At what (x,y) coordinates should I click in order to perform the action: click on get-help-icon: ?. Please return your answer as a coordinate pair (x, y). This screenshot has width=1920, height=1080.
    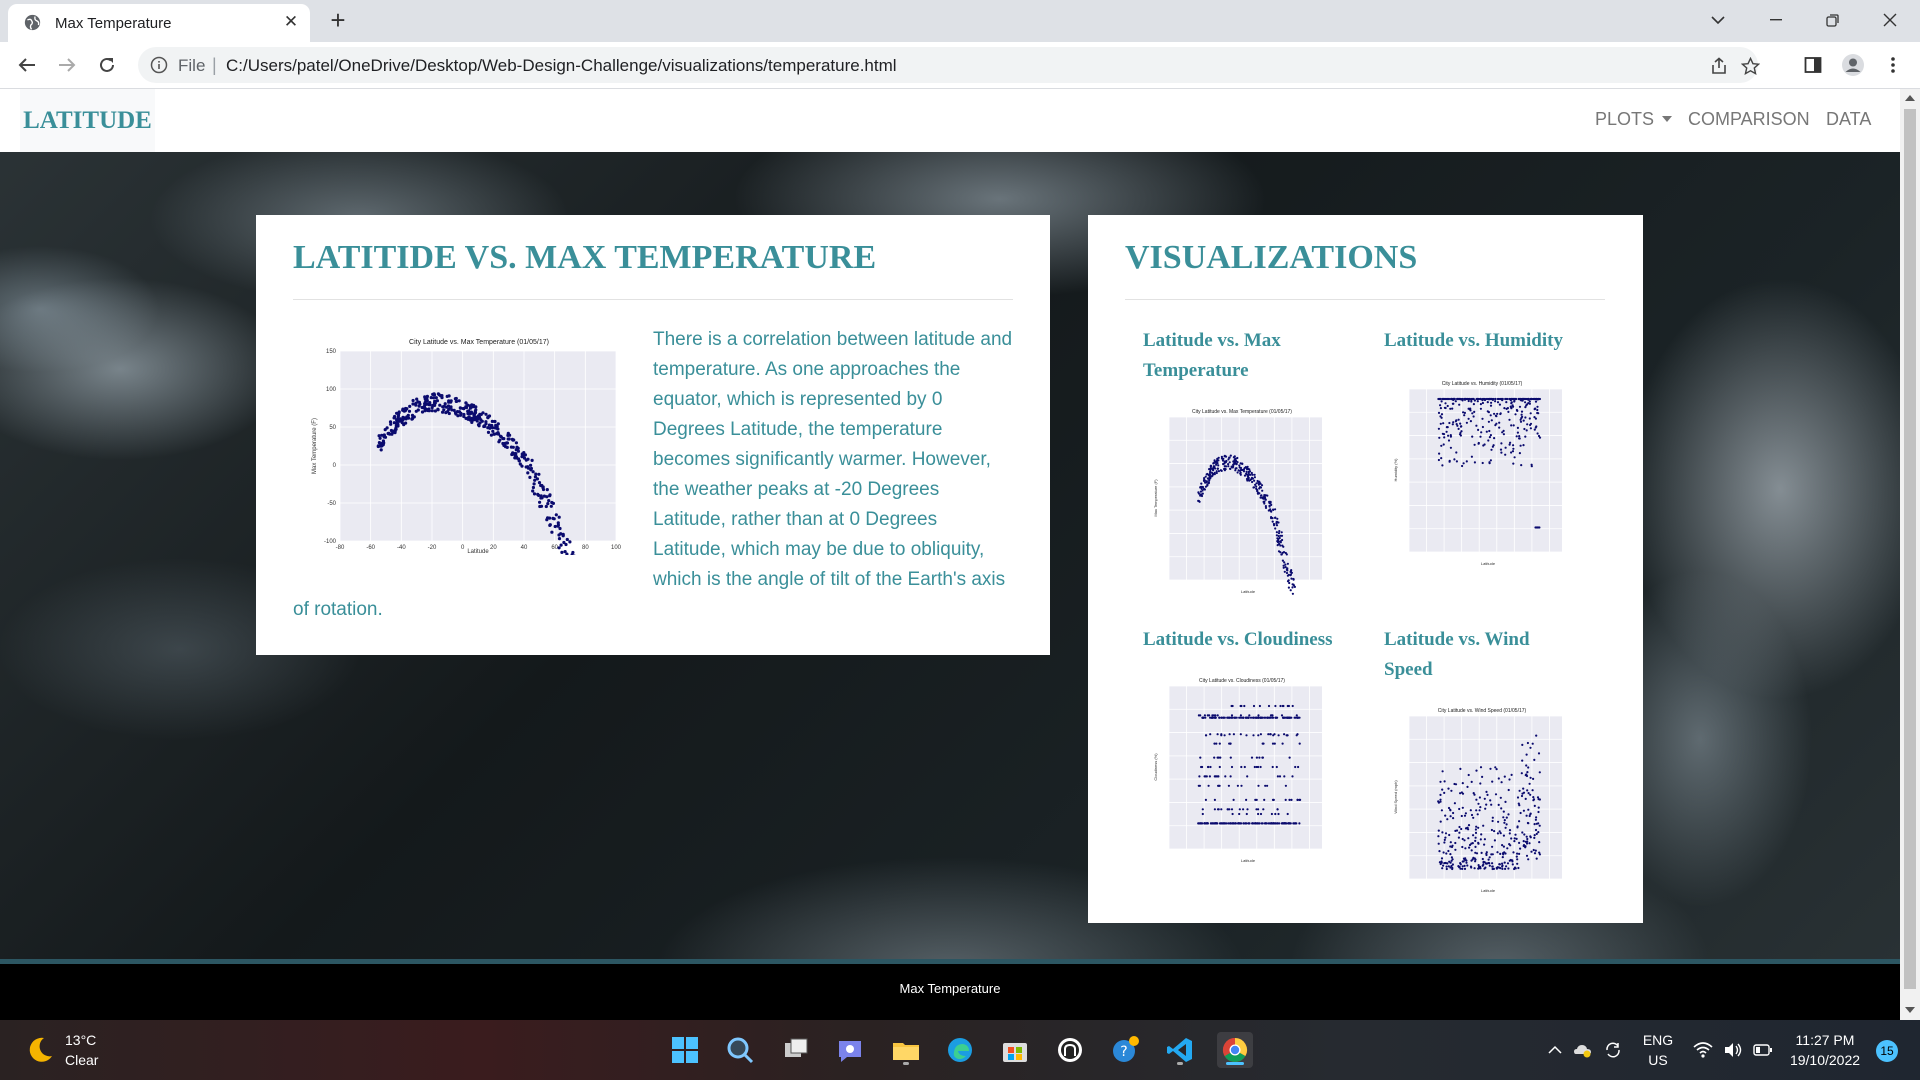
    Looking at the image, I should click on (1125, 1050).